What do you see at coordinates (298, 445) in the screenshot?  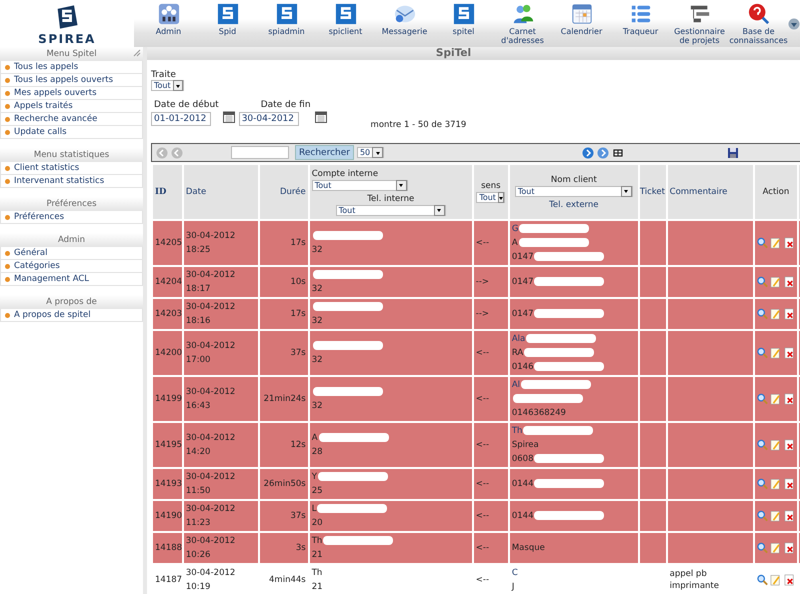 I see `table-cell: 12s` at bounding box center [298, 445].